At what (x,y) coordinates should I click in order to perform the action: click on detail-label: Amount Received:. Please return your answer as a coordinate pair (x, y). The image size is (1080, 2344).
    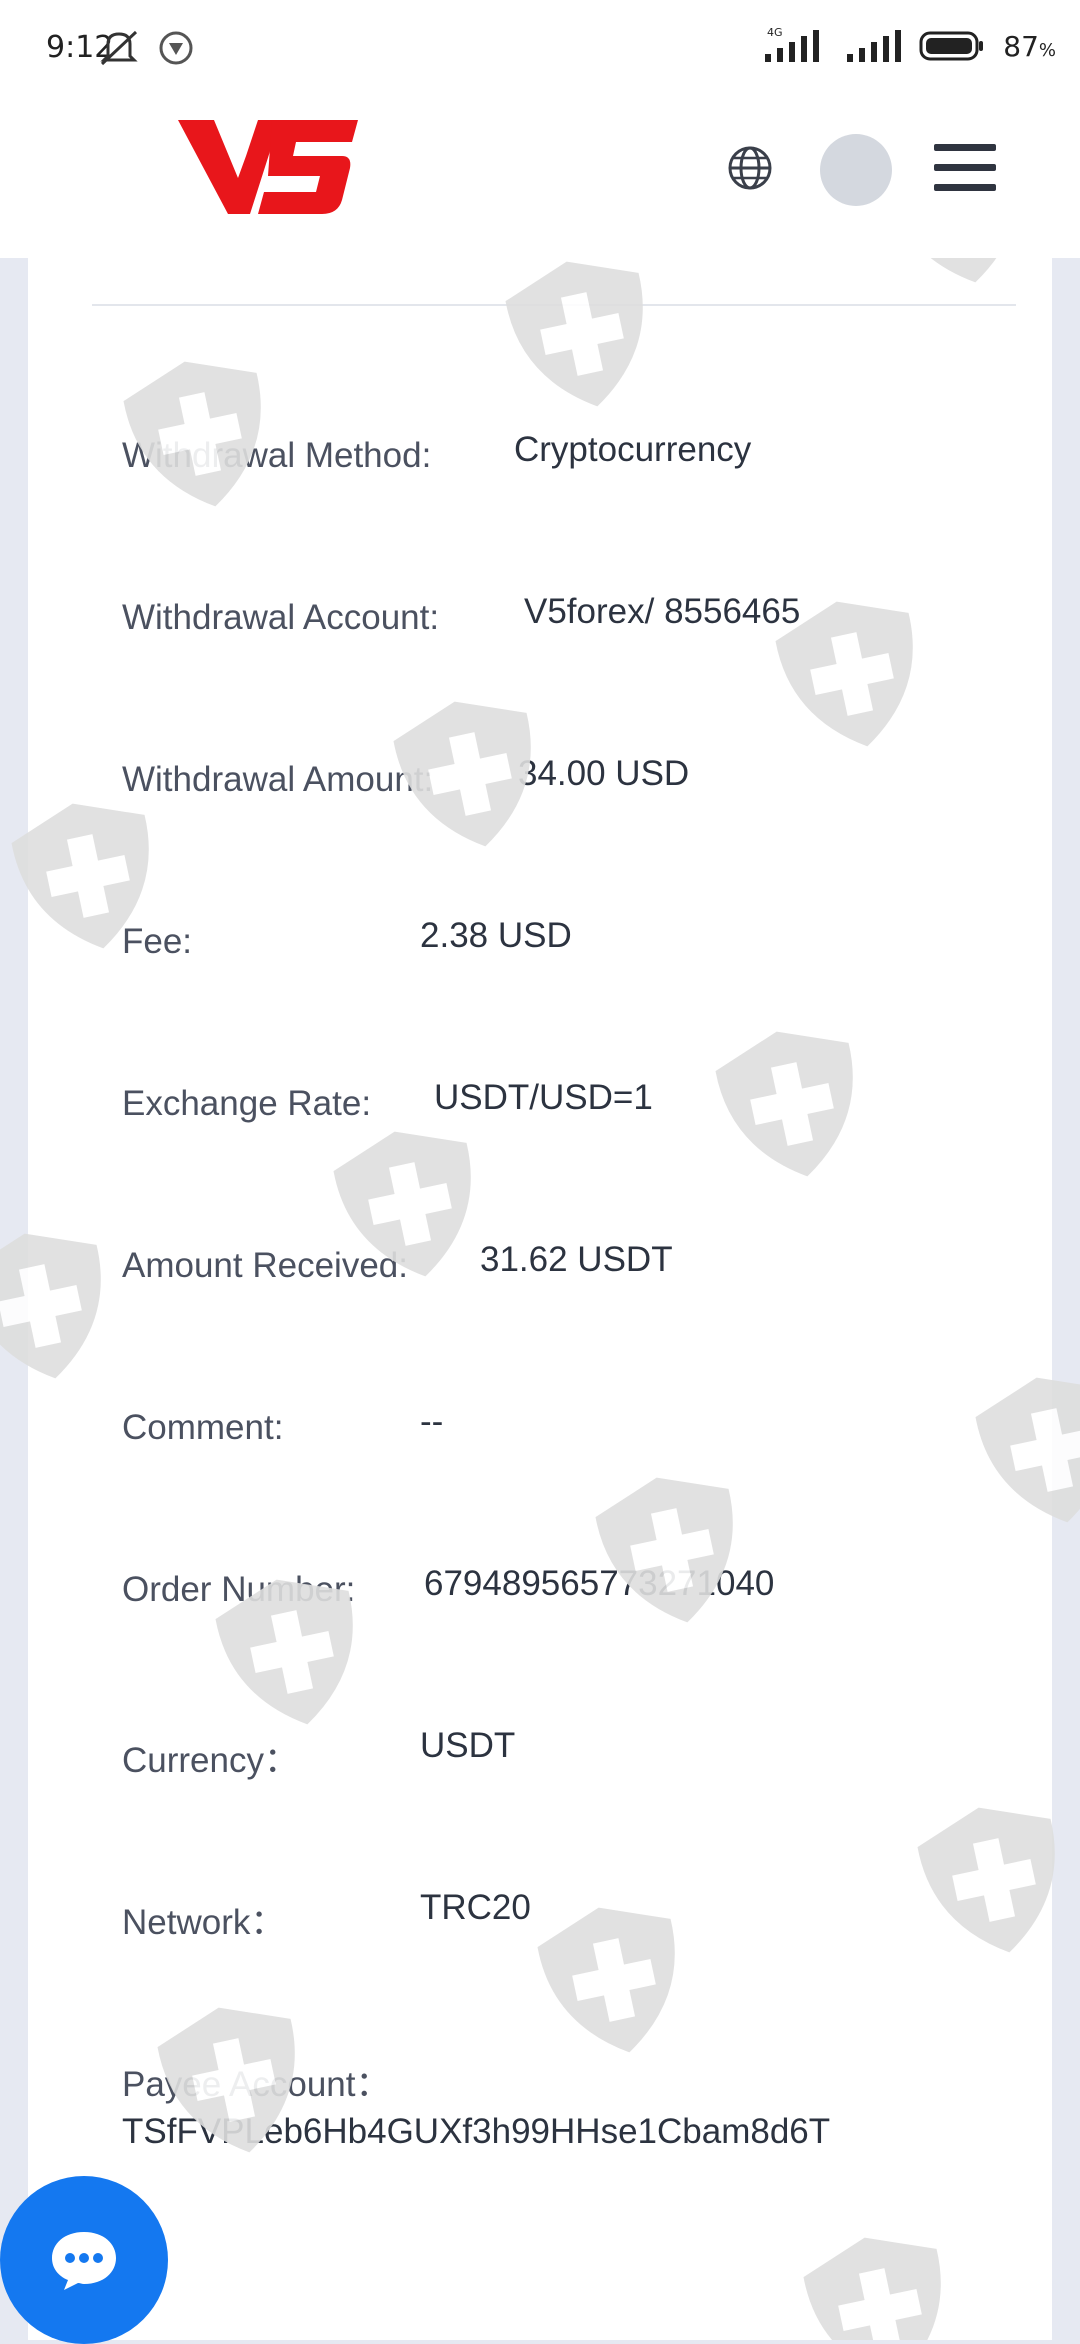
    Looking at the image, I should click on (265, 1265).